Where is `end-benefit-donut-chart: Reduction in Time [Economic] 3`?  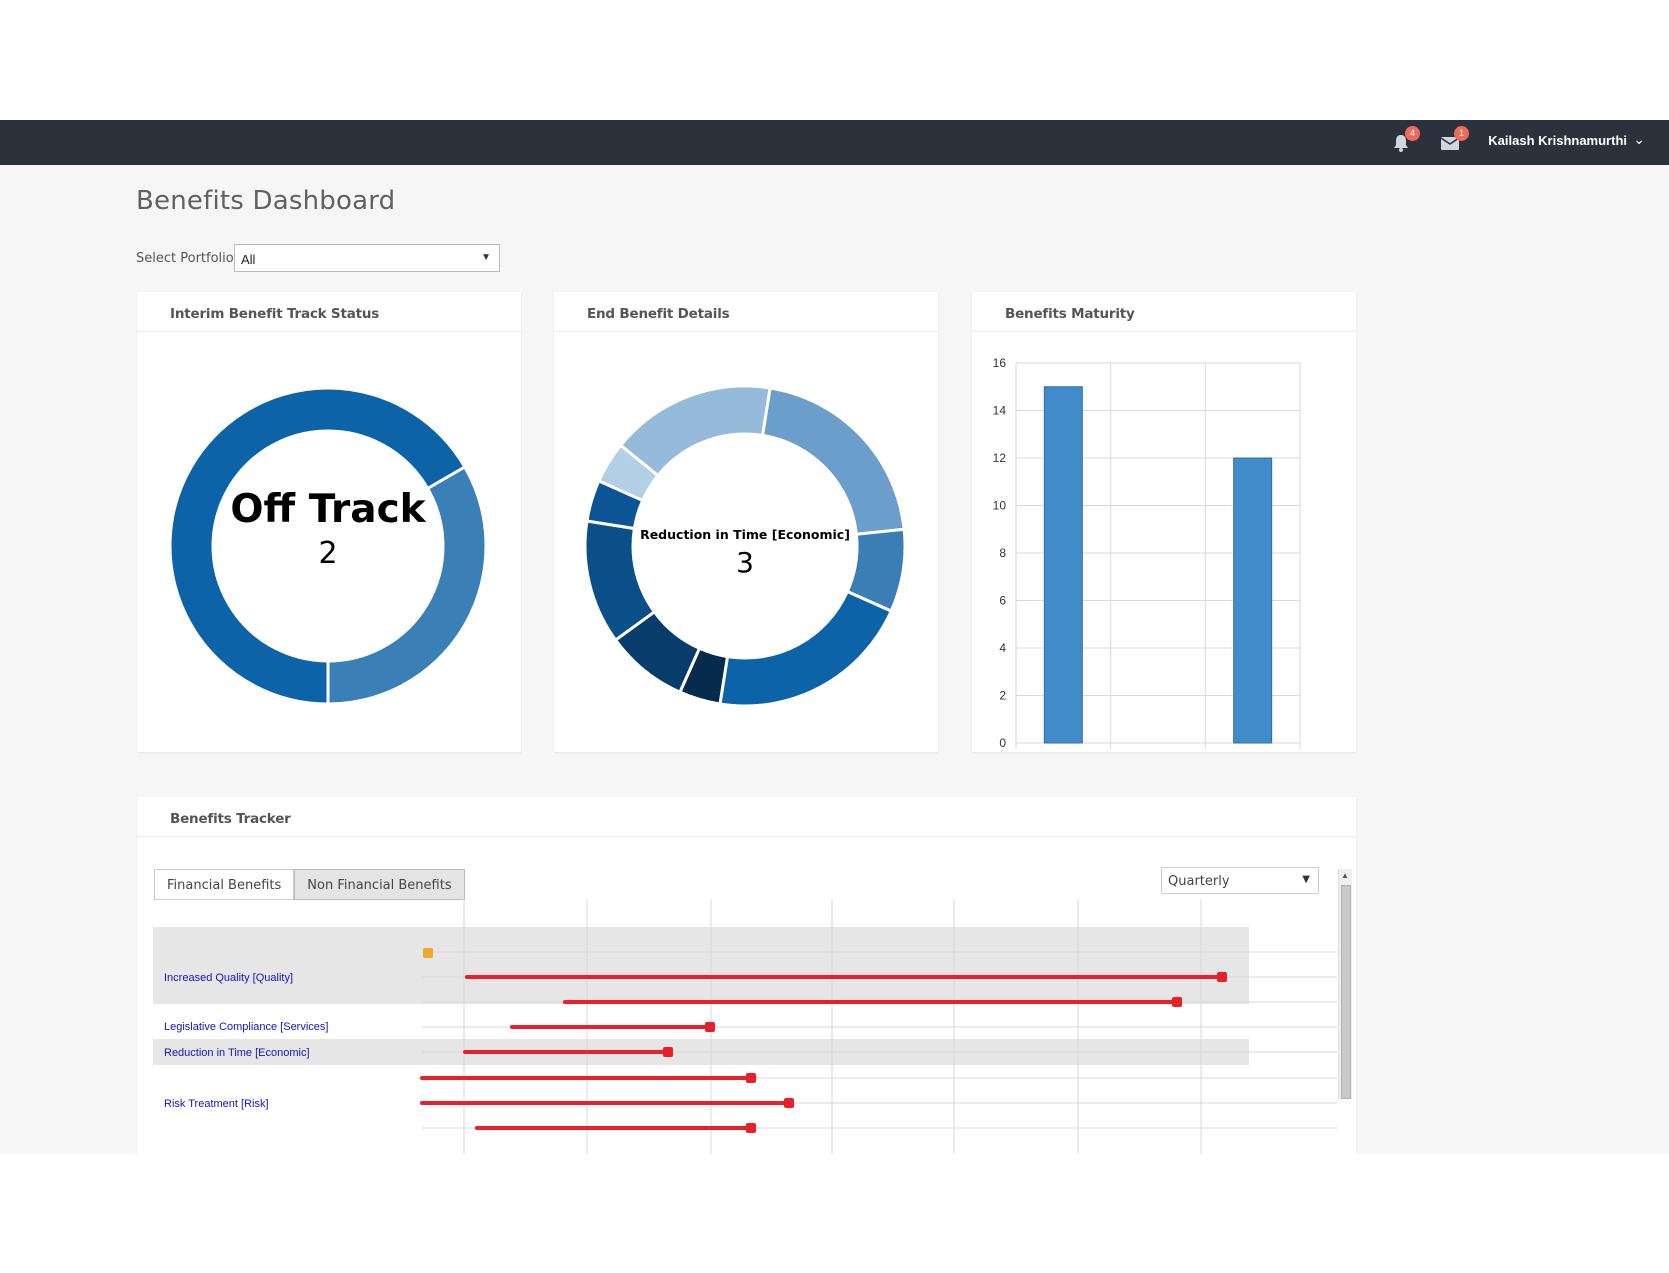 end-benefit-donut-chart: Reduction in Time [Economic] 3 is located at coordinates (745, 546).